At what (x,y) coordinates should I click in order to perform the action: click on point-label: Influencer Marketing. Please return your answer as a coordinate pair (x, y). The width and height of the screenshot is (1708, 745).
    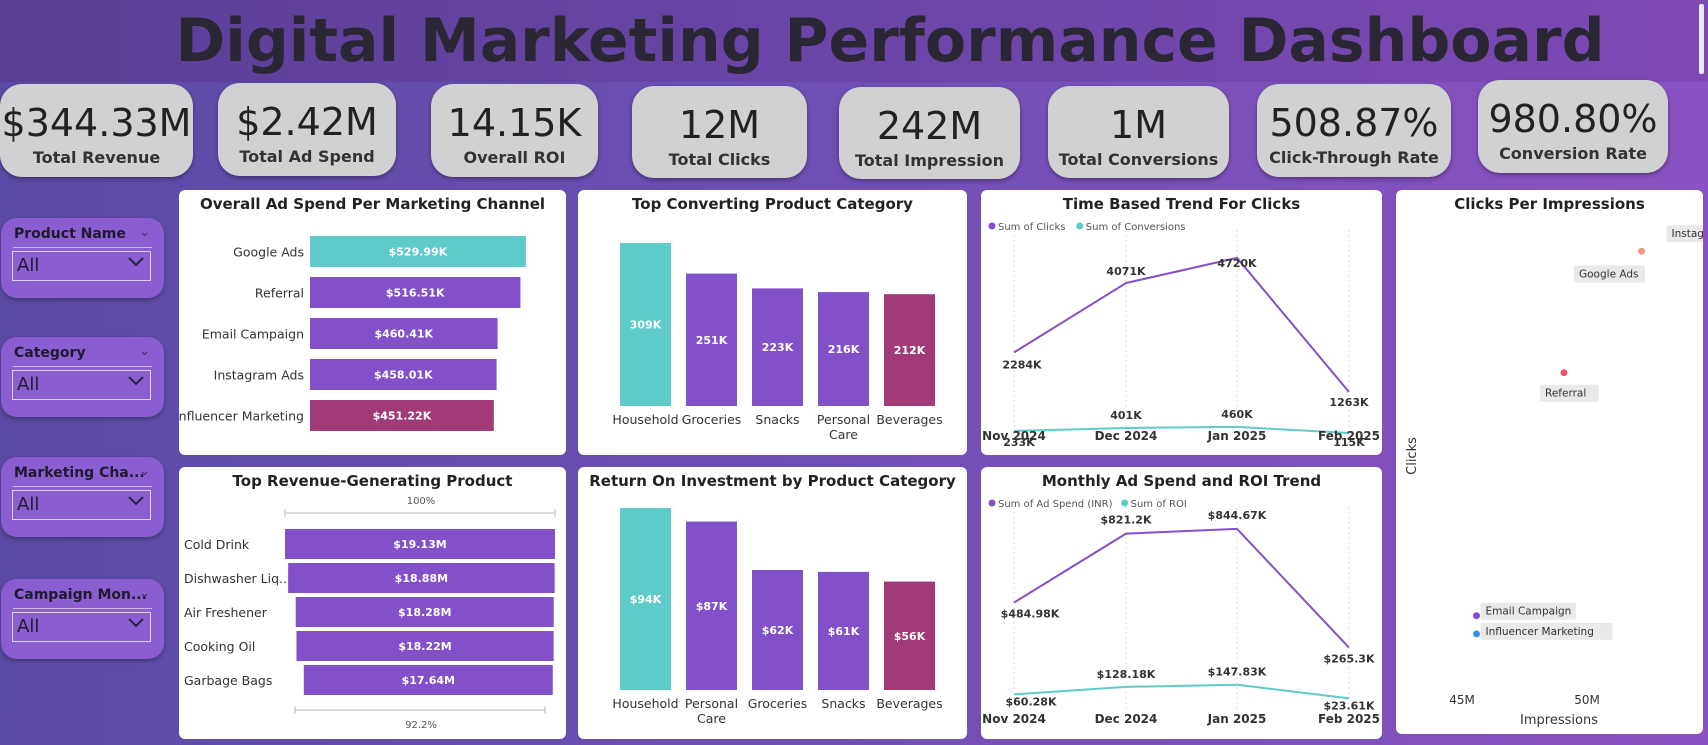
    Looking at the image, I should click on (1540, 632).